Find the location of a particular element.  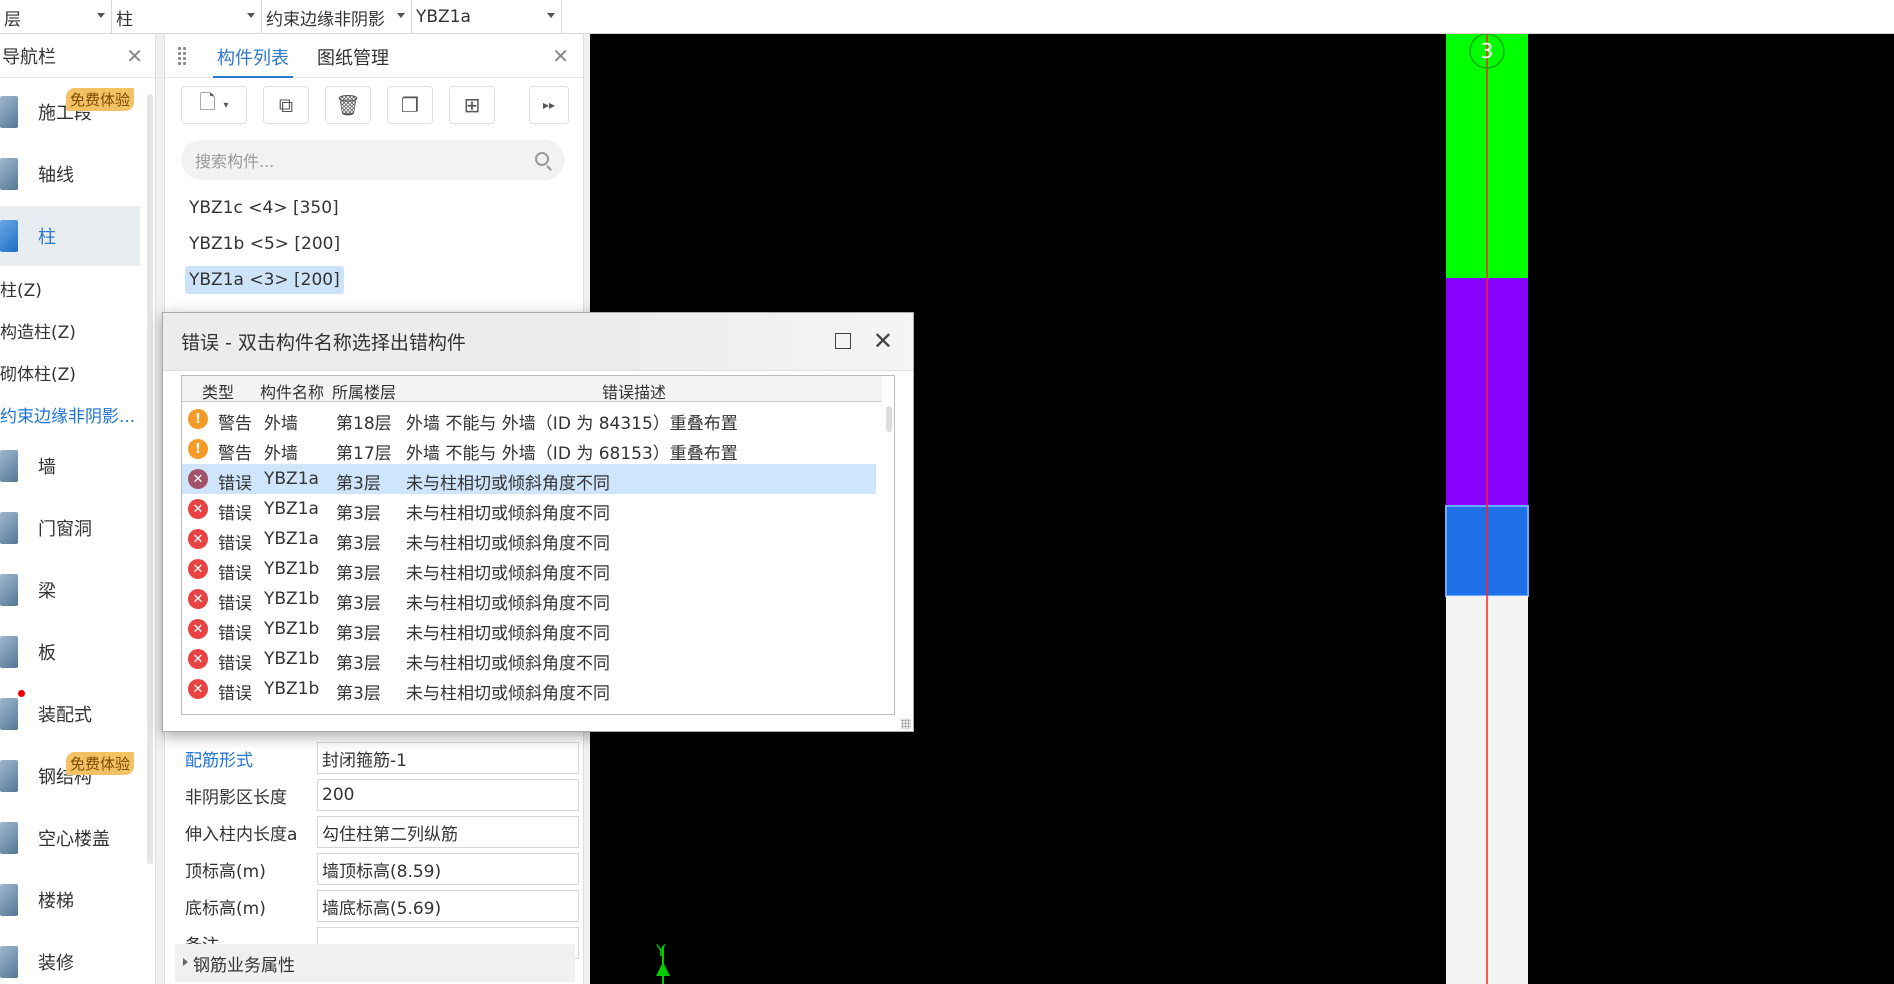

component-tabs: 构件列表 图纸管理 ✕ is located at coordinates (374, 56).